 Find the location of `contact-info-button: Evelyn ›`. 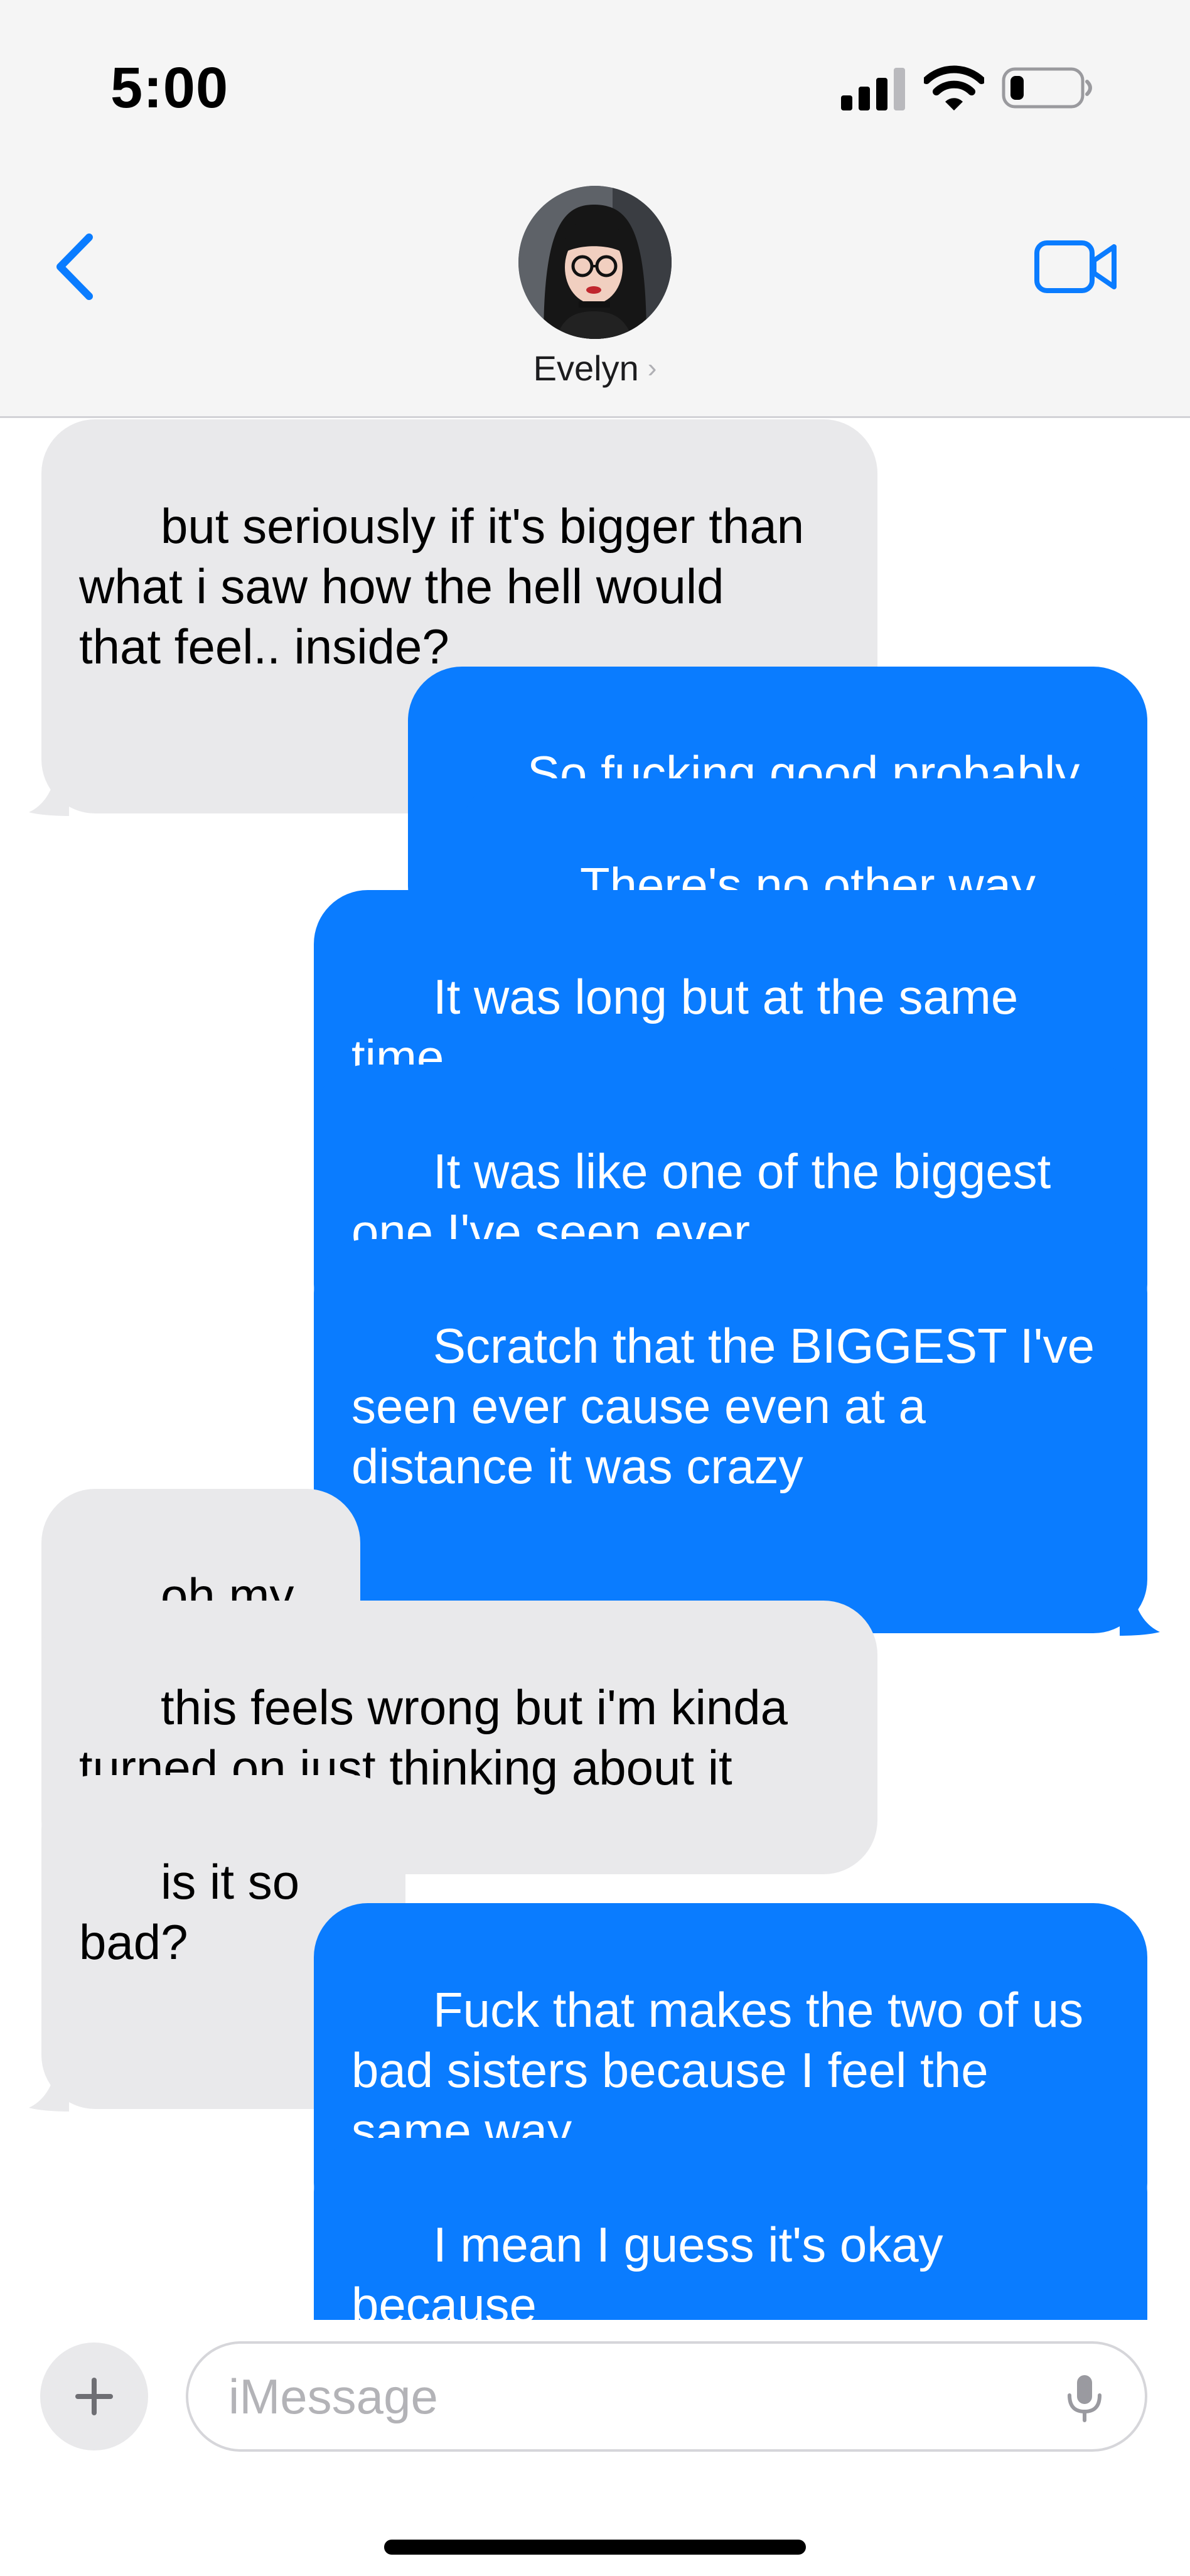

contact-info-button: Evelyn › is located at coordinates (595, 292).